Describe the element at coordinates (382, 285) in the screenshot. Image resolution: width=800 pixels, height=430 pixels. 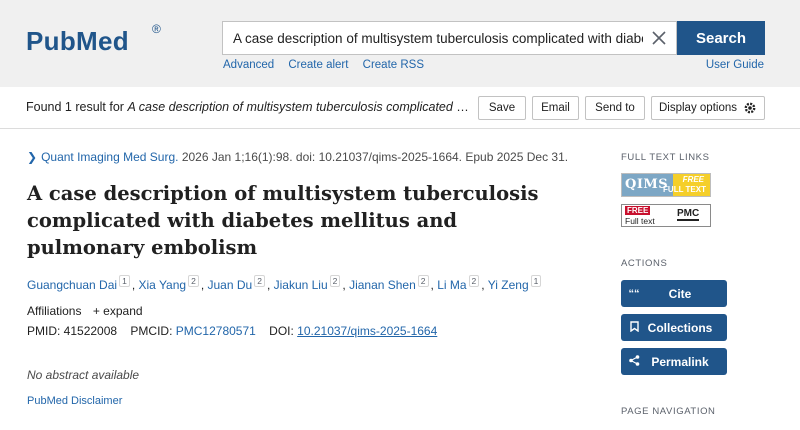
I see `author-link: Jianan Shen` at that location.